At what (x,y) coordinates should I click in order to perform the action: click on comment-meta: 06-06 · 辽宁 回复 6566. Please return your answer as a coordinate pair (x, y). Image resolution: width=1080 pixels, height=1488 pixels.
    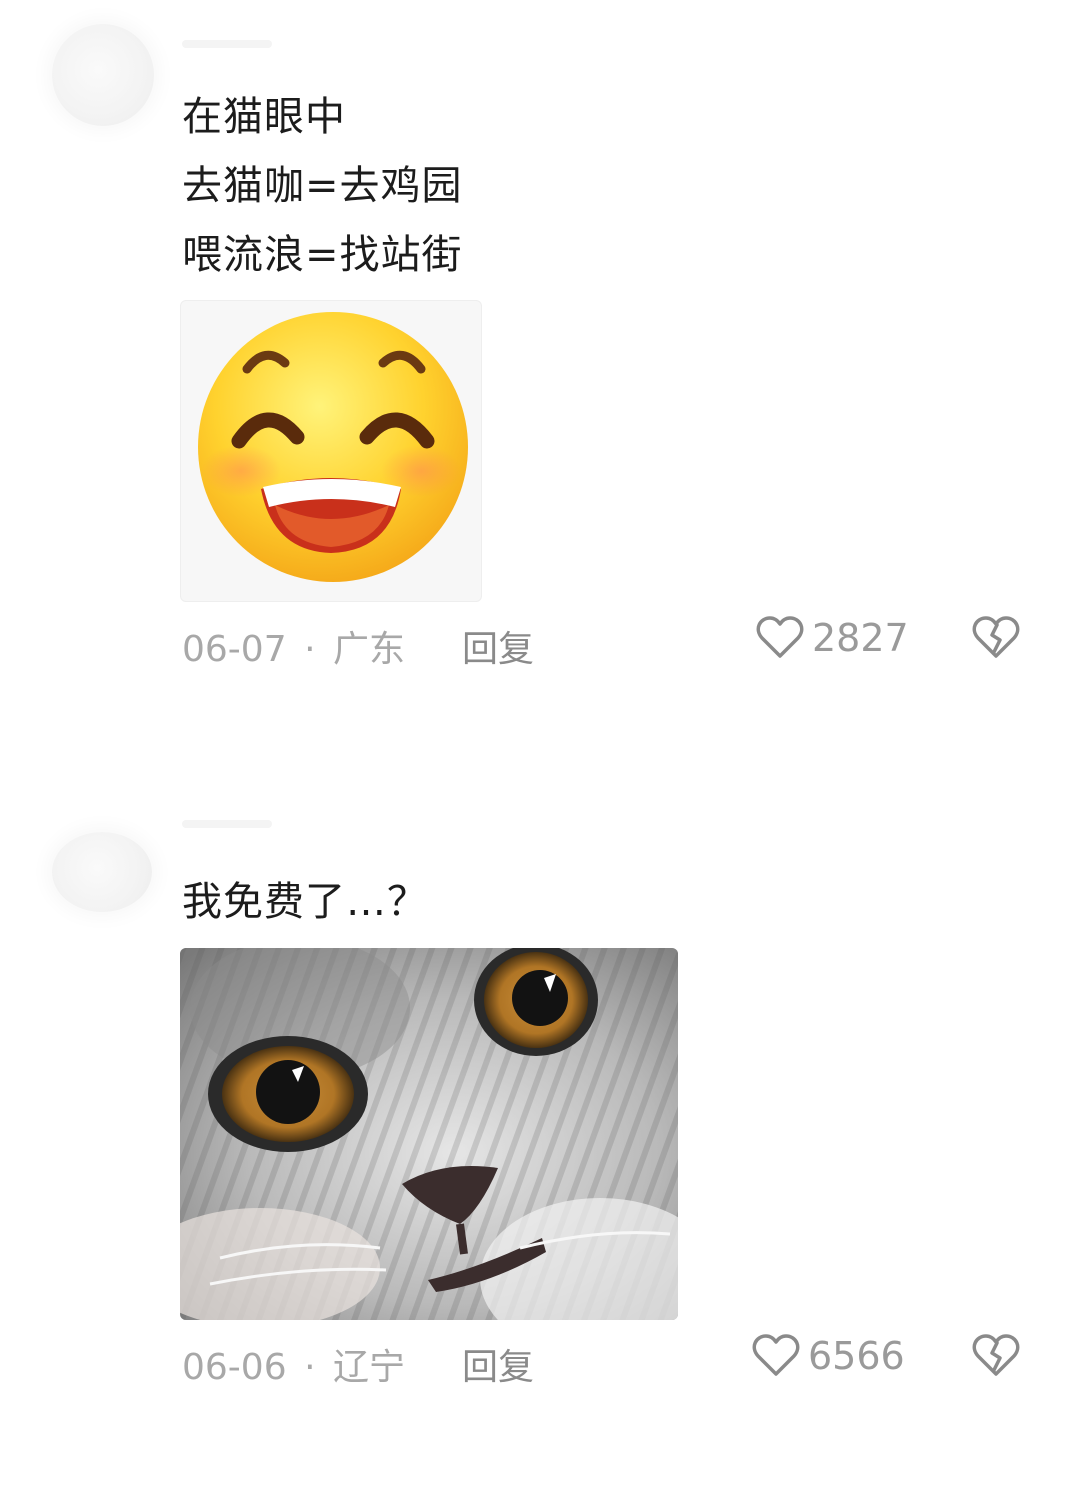
    Looking at the image, I should click on (631, 1362).